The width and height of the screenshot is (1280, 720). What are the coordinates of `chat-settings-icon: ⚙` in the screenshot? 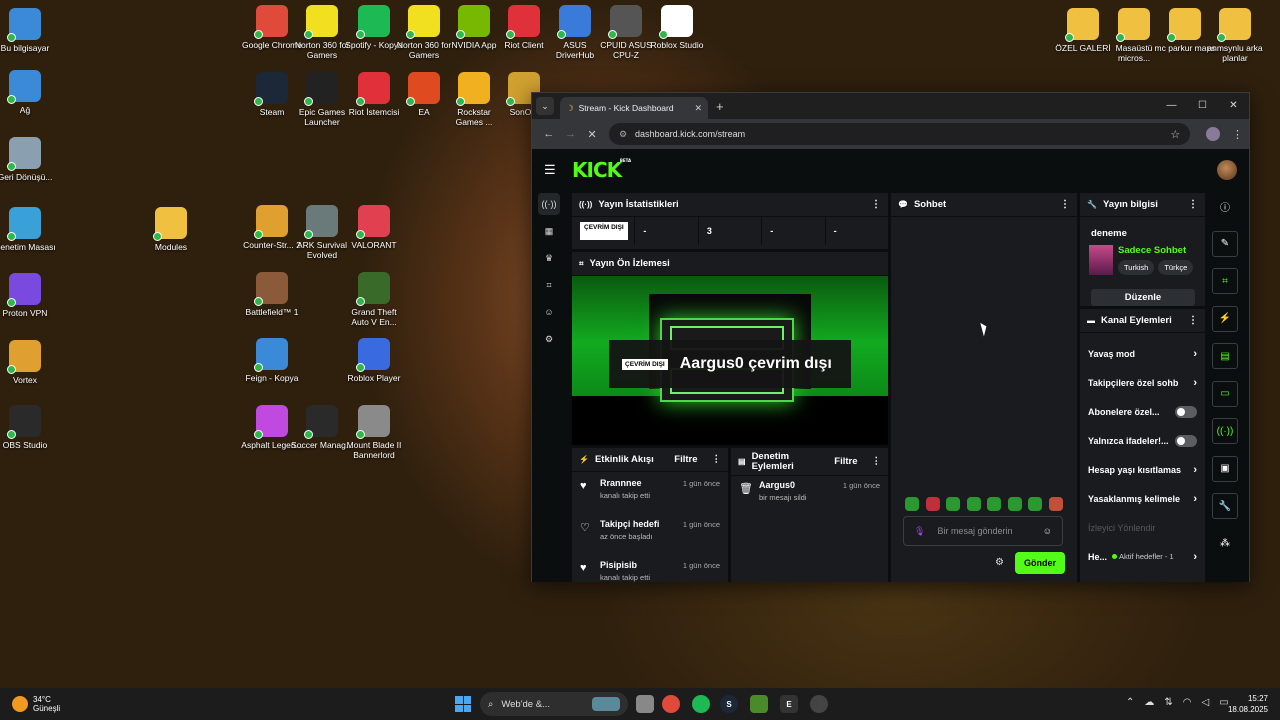 It's located at (999, 562).